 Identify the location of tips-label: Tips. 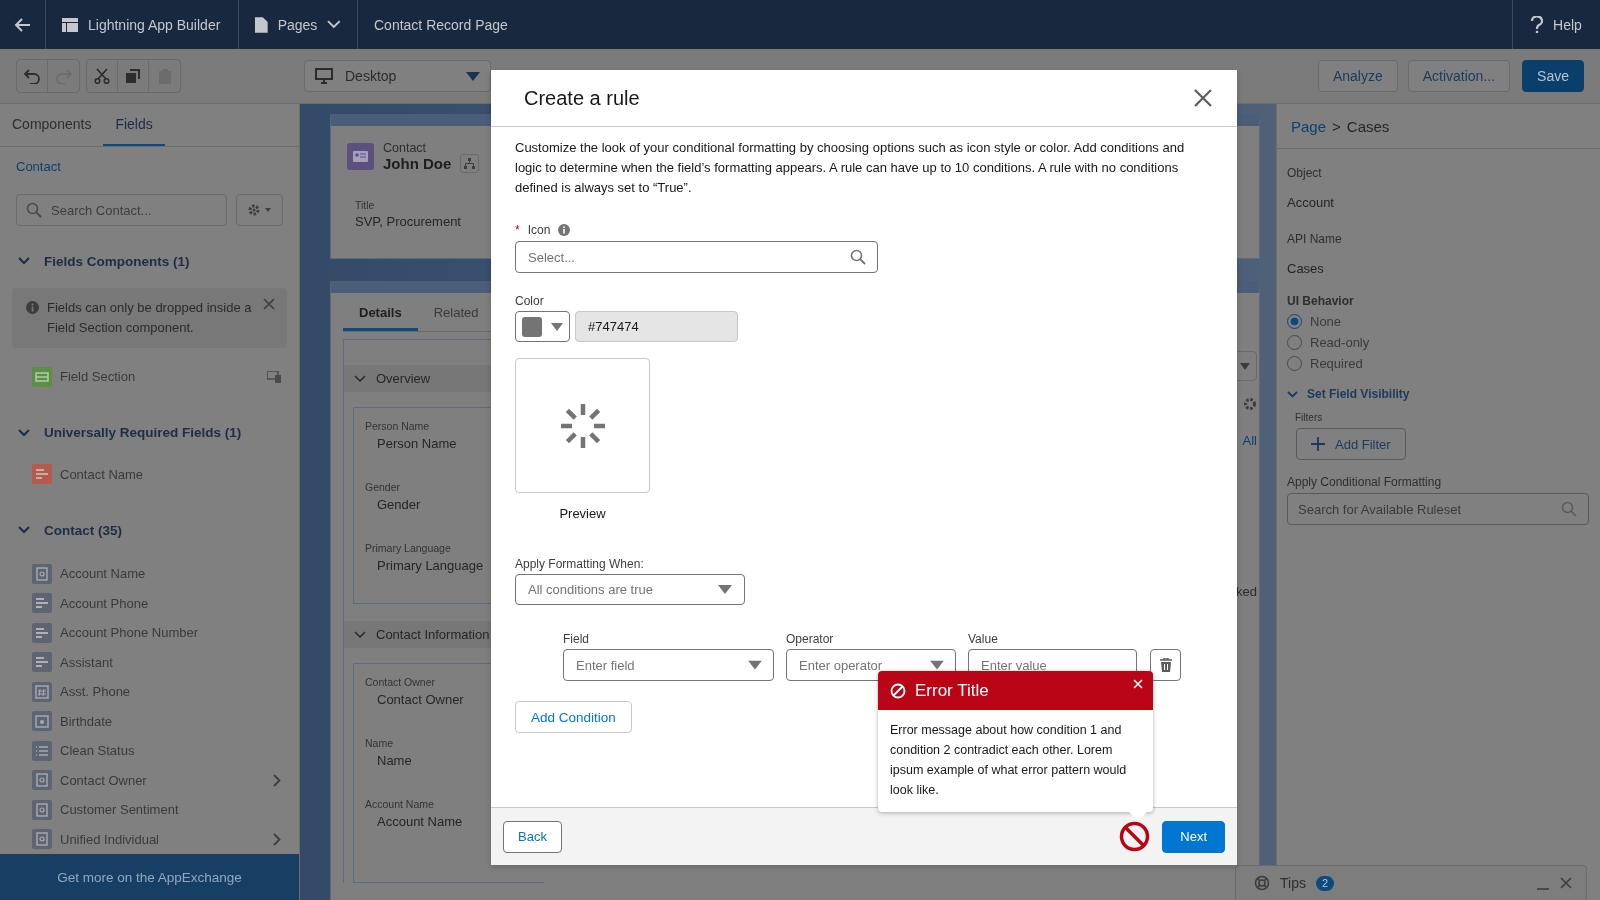
(1293, 883).